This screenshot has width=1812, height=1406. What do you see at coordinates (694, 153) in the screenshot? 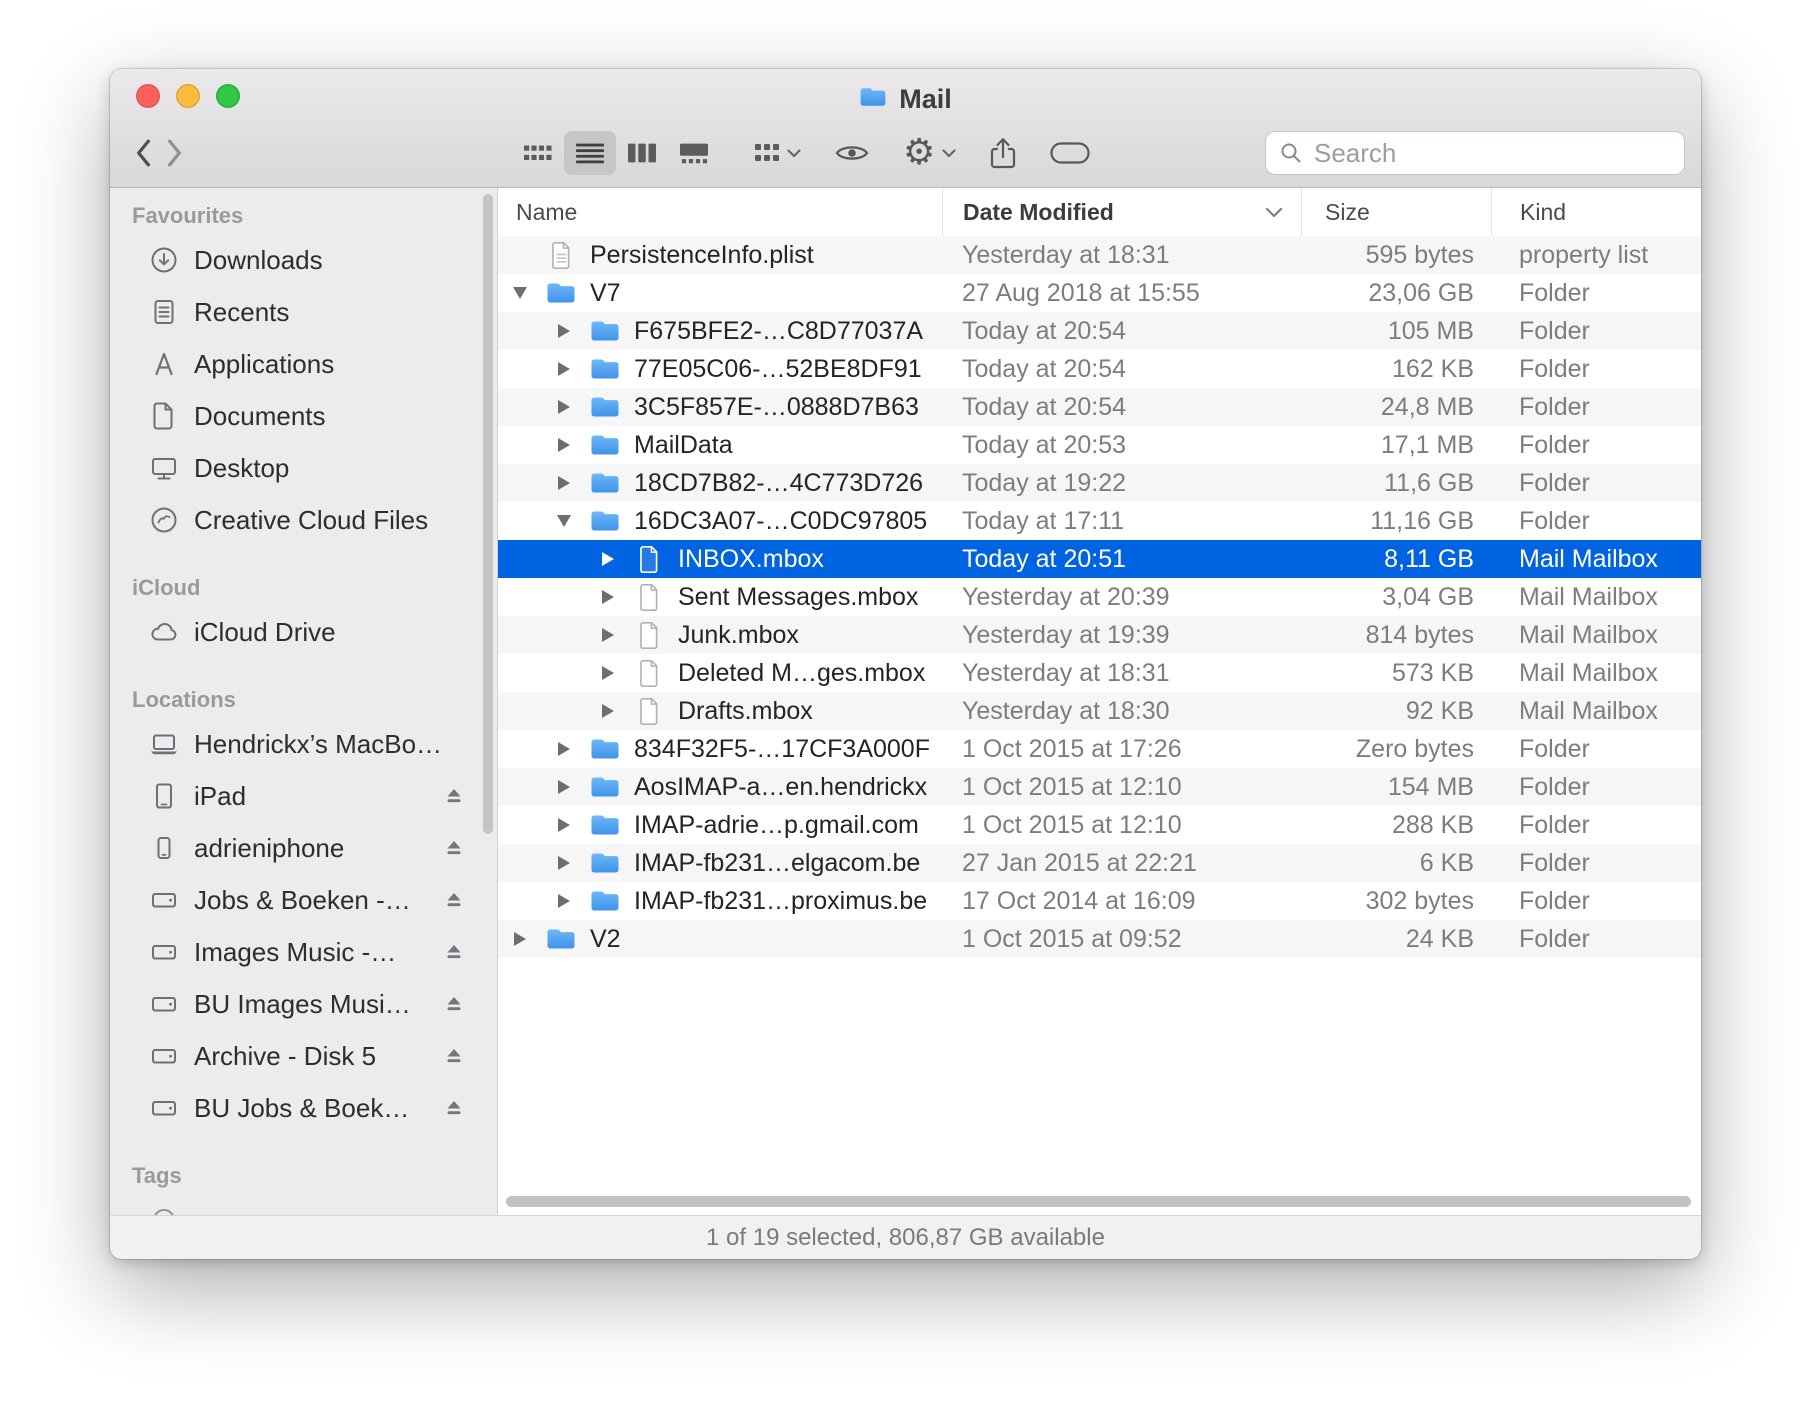
I see `gallery-view-button` at bounding box center [694, 153].